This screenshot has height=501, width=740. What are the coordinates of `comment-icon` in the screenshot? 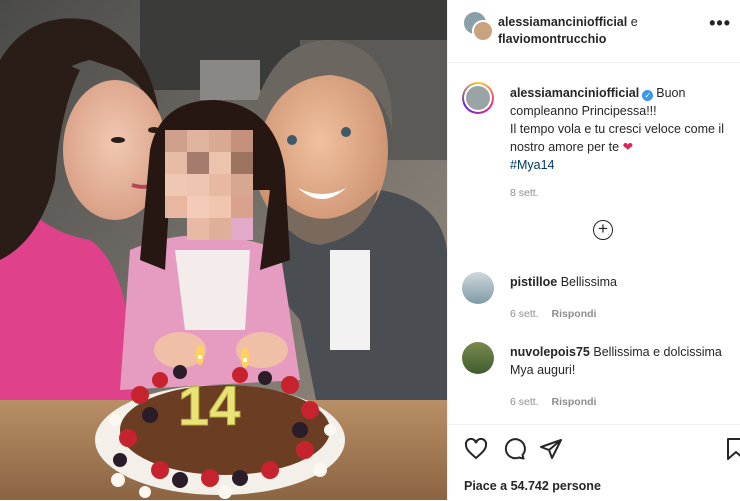 It's located at (514, 451).